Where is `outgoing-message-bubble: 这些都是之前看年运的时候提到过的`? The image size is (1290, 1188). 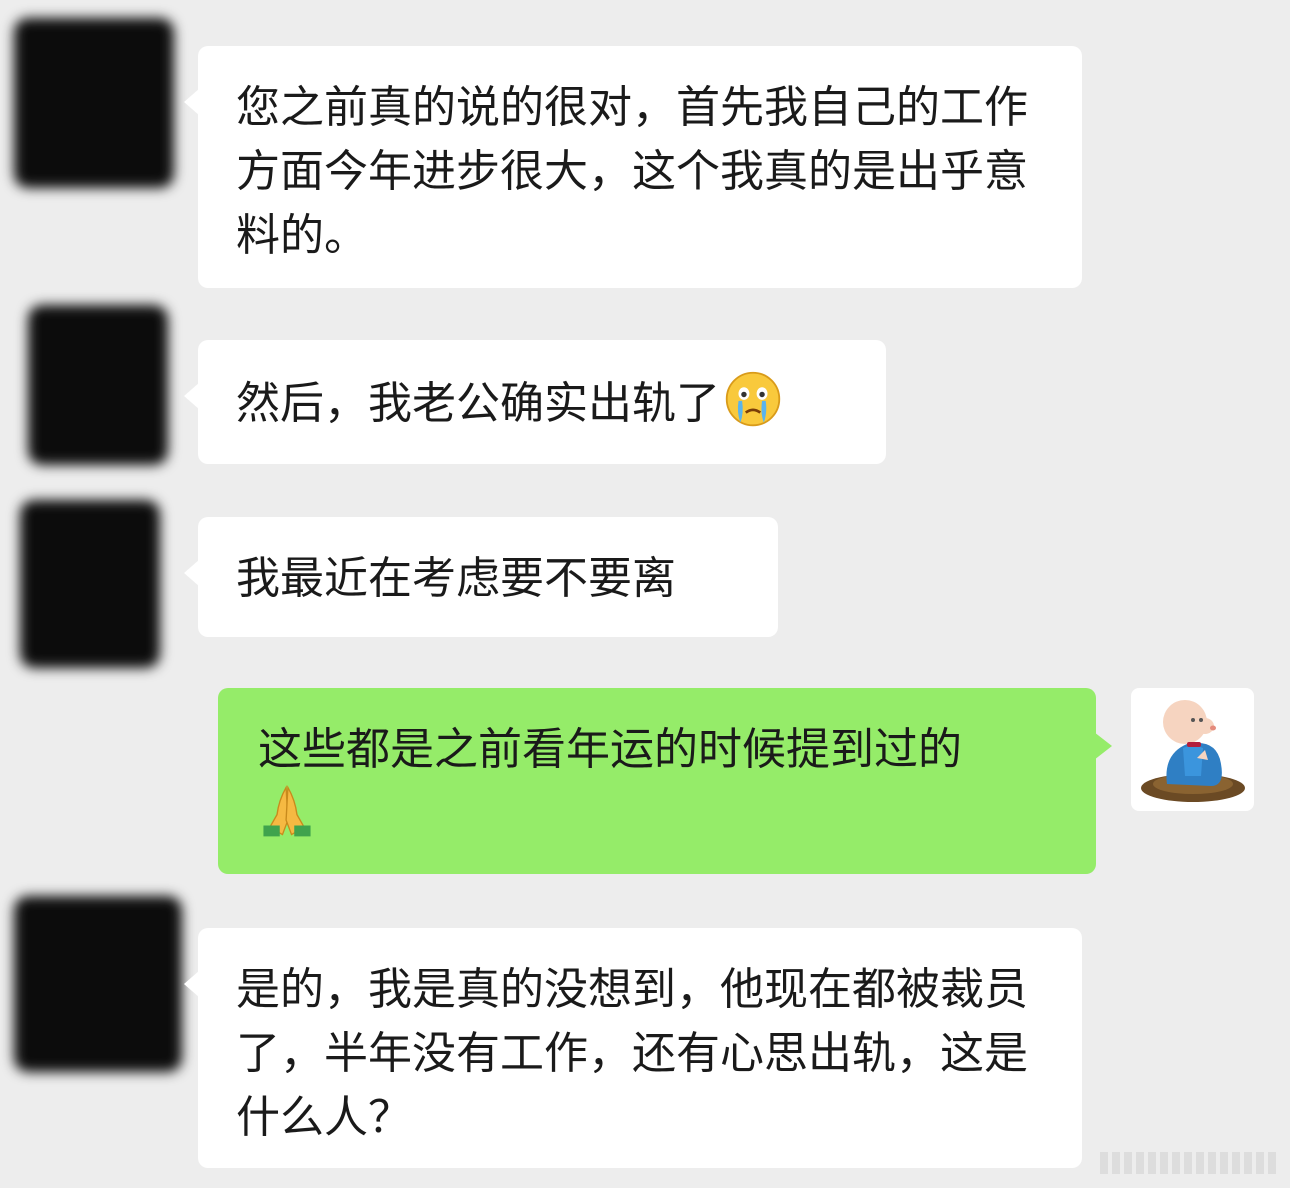 outgoing-message-bubble: 这些都是之前看年运的时候提到过的 is located at coordinates (665, 781).